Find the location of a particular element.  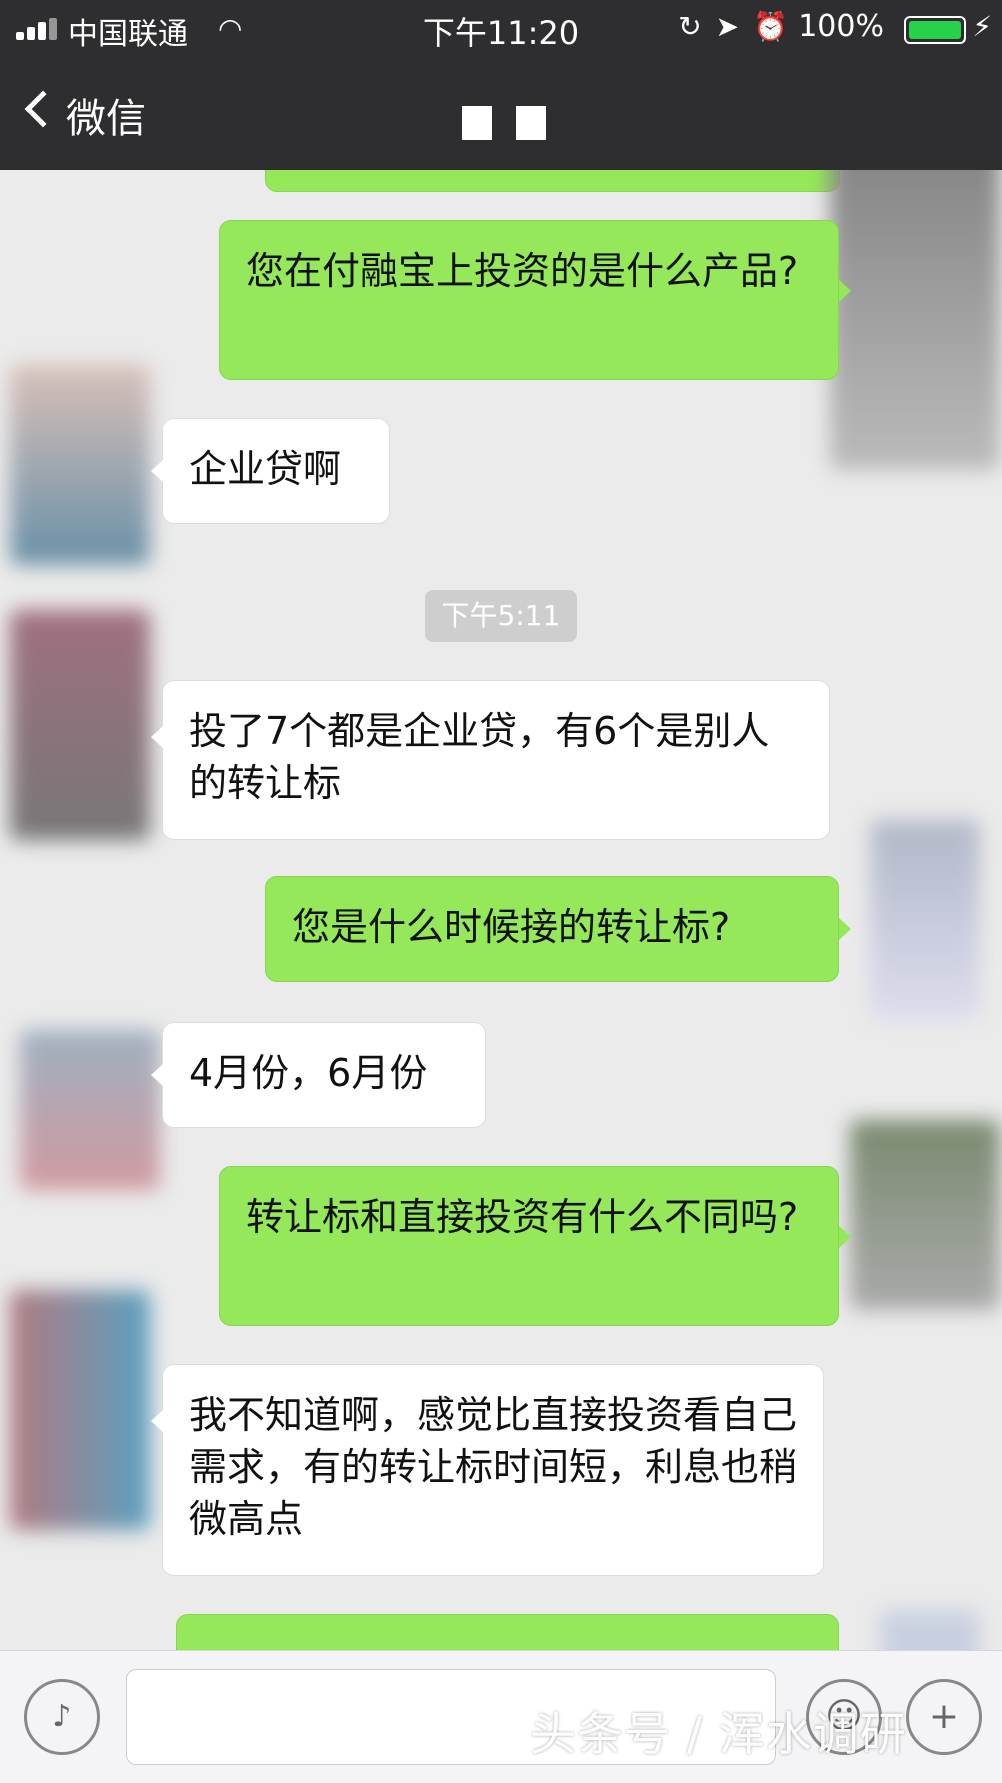

message-bubble-sent: 您在付融宝上投资的是什么产品? is located at coordinates (529, 300).